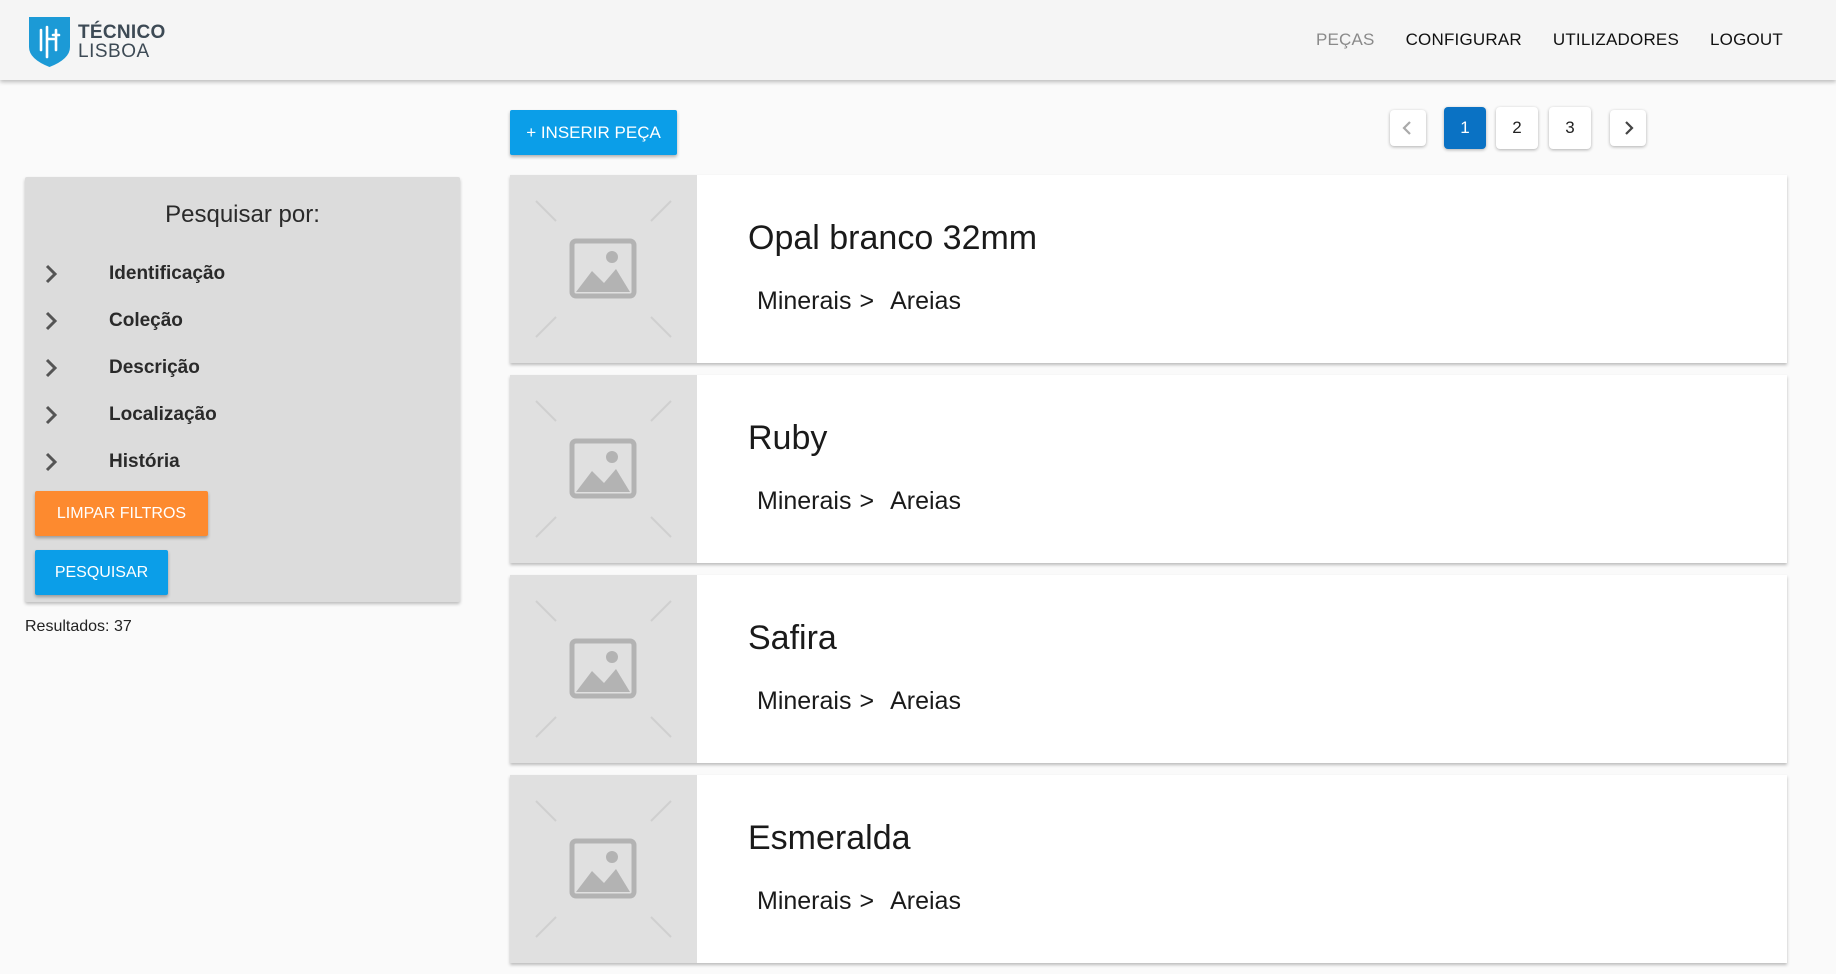 This screenshot has height=974, width=1836. I want to click on piece-name: Safira, so click(792, 638).